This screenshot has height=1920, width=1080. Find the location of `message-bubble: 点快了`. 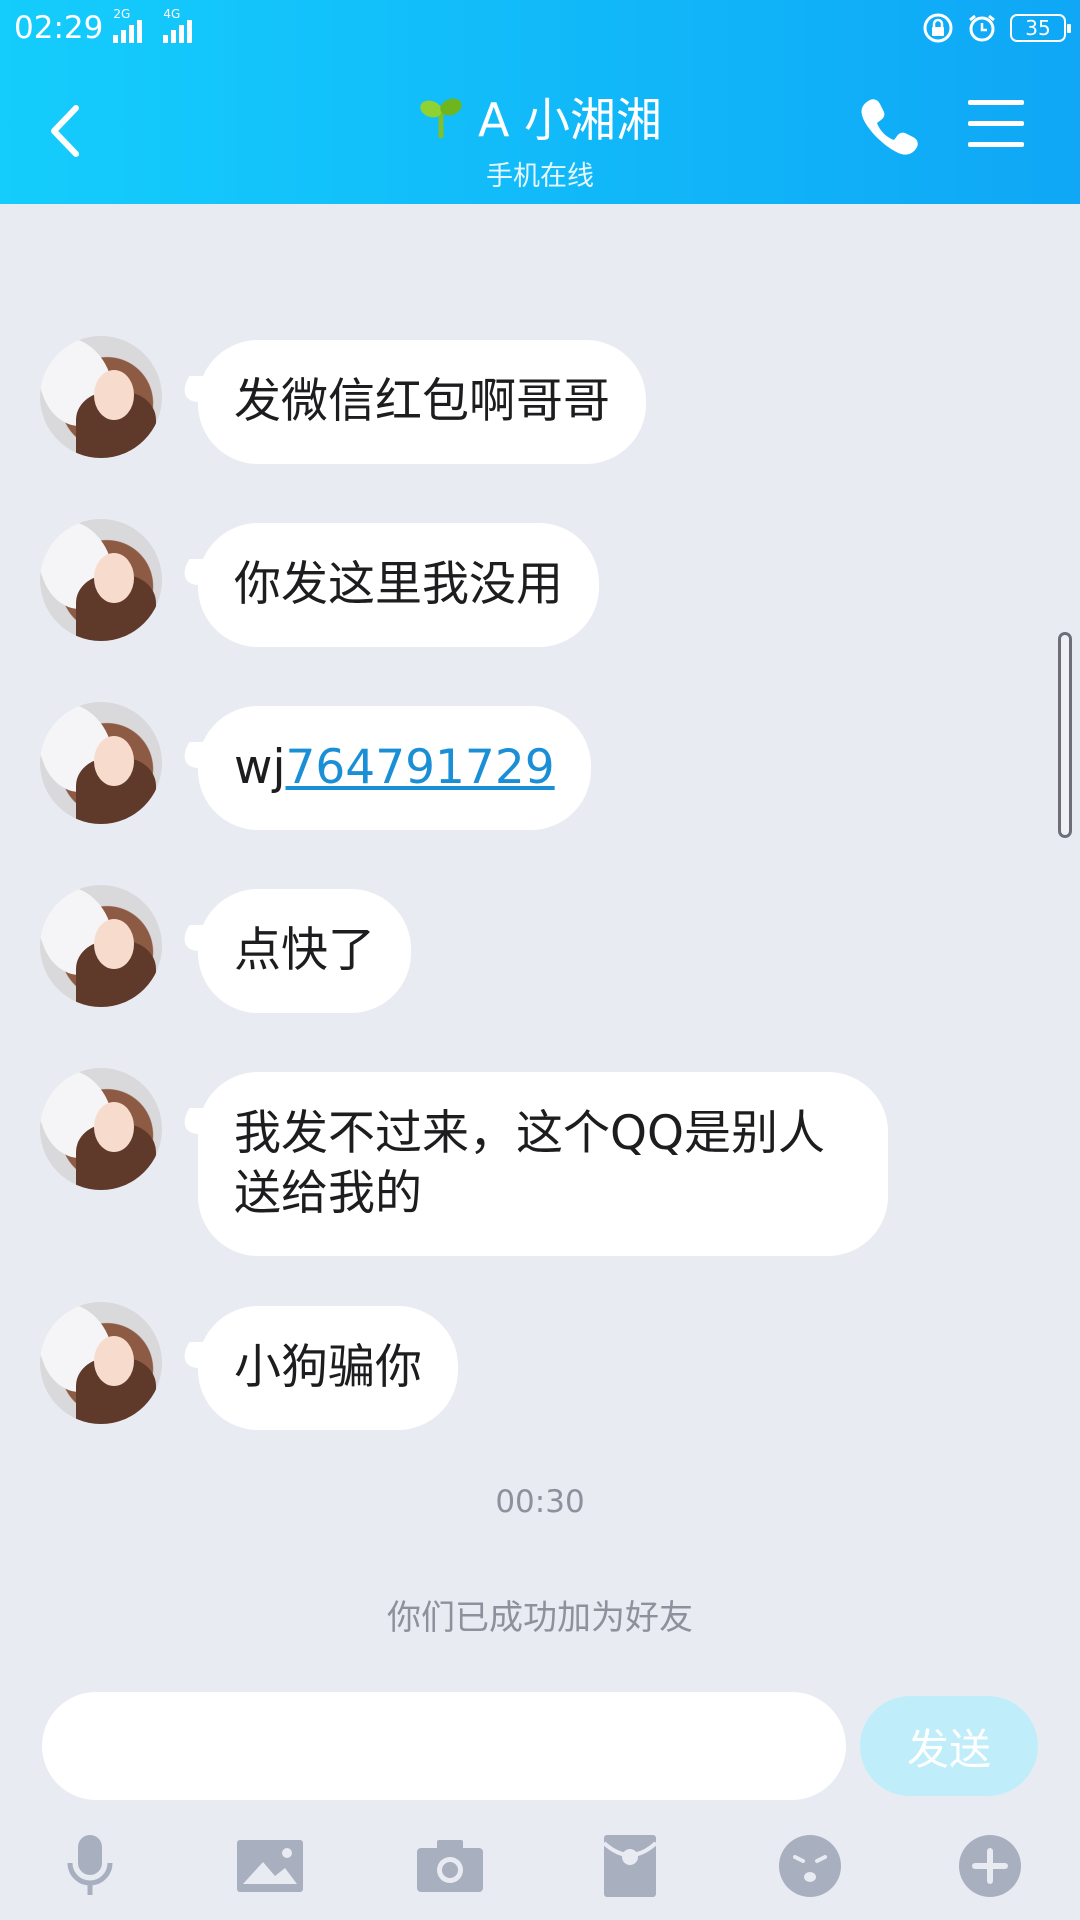

message-bubble: 点快了 is located at coordinates (304, 951).